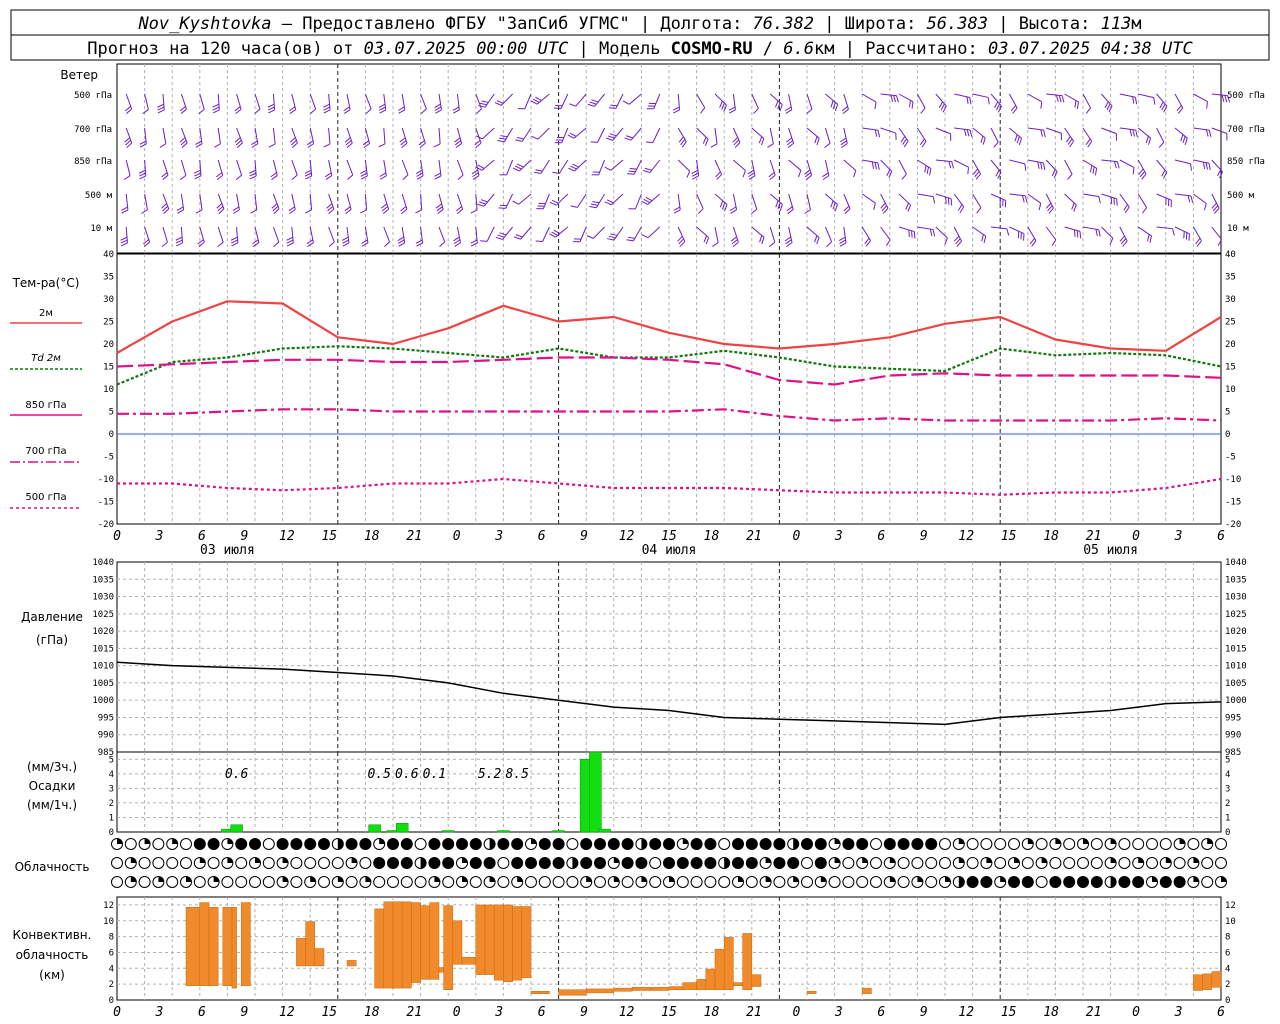 Image resolution: width=1280 pixels, height=1024 pixels. Describe the element at coordinates (103, 684) in the screenshot. I see `pressure-tick-label-left: 1005` at that location.